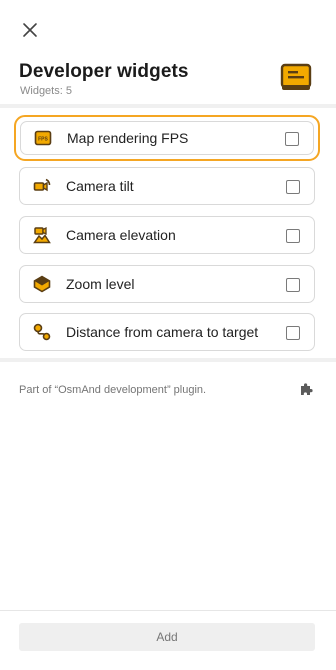 This screenshot has width=336, height=670. What do you see at coordinates (168, 360) in the screenshot?
I see `list-divider` at bounding box center [168, 360].